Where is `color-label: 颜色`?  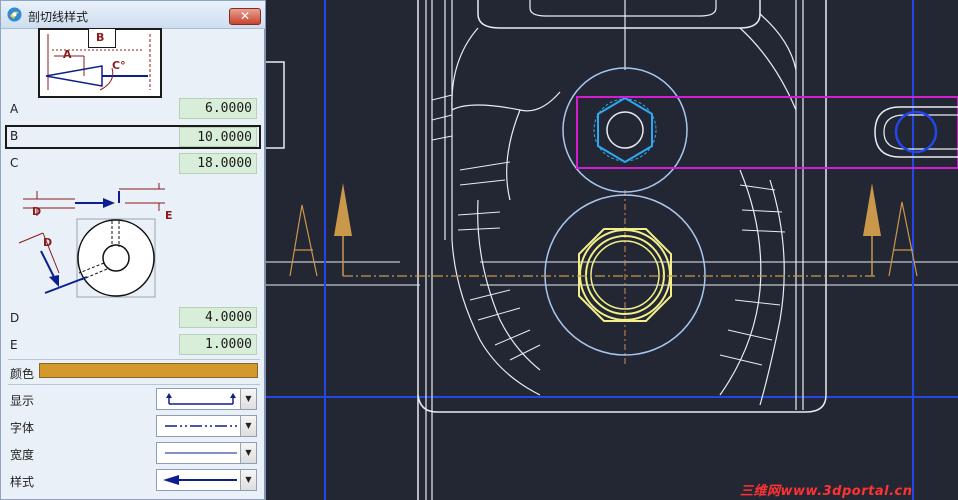
color-label: 颜色 is located at coordinates (22, 374).